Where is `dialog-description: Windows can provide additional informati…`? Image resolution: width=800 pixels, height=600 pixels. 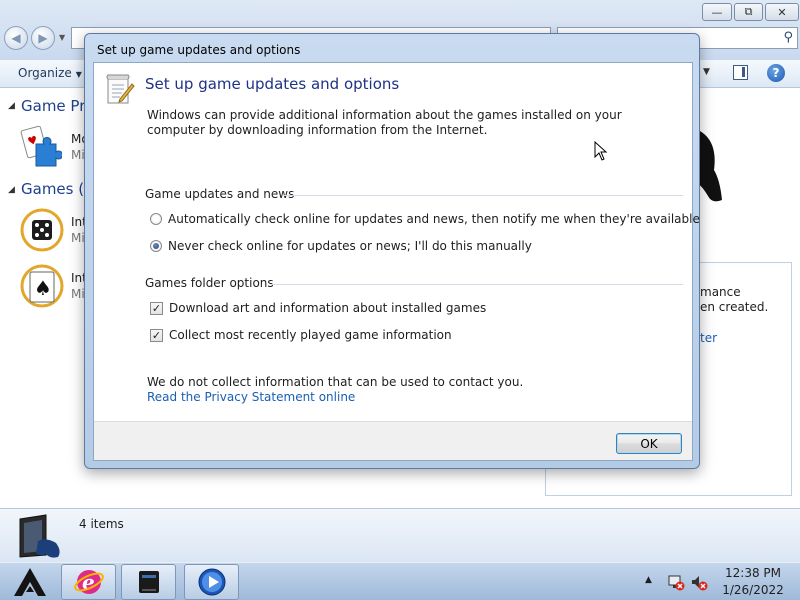 dialog-description: Windows can provide additional informati… is located at coordinates (384, 122).